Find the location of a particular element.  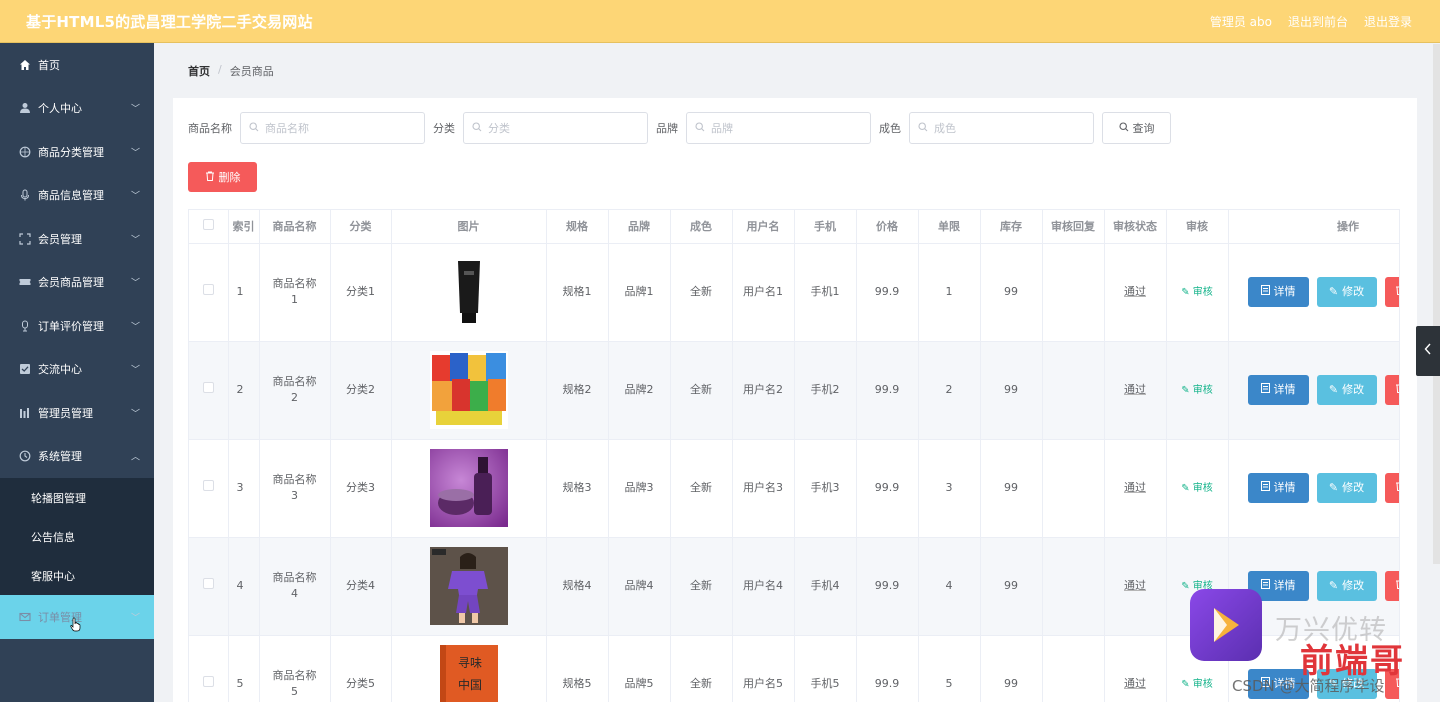

select-all-checkbox is located at coordinates (208, 225).